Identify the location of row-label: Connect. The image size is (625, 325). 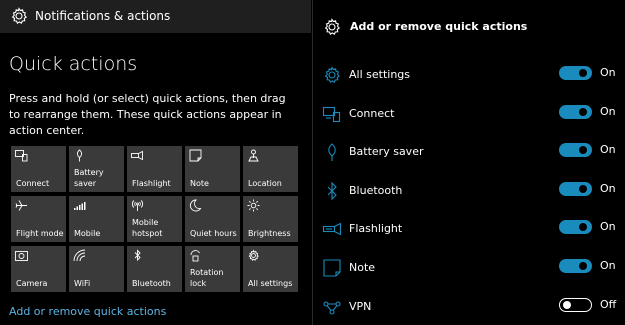
(372, 113).